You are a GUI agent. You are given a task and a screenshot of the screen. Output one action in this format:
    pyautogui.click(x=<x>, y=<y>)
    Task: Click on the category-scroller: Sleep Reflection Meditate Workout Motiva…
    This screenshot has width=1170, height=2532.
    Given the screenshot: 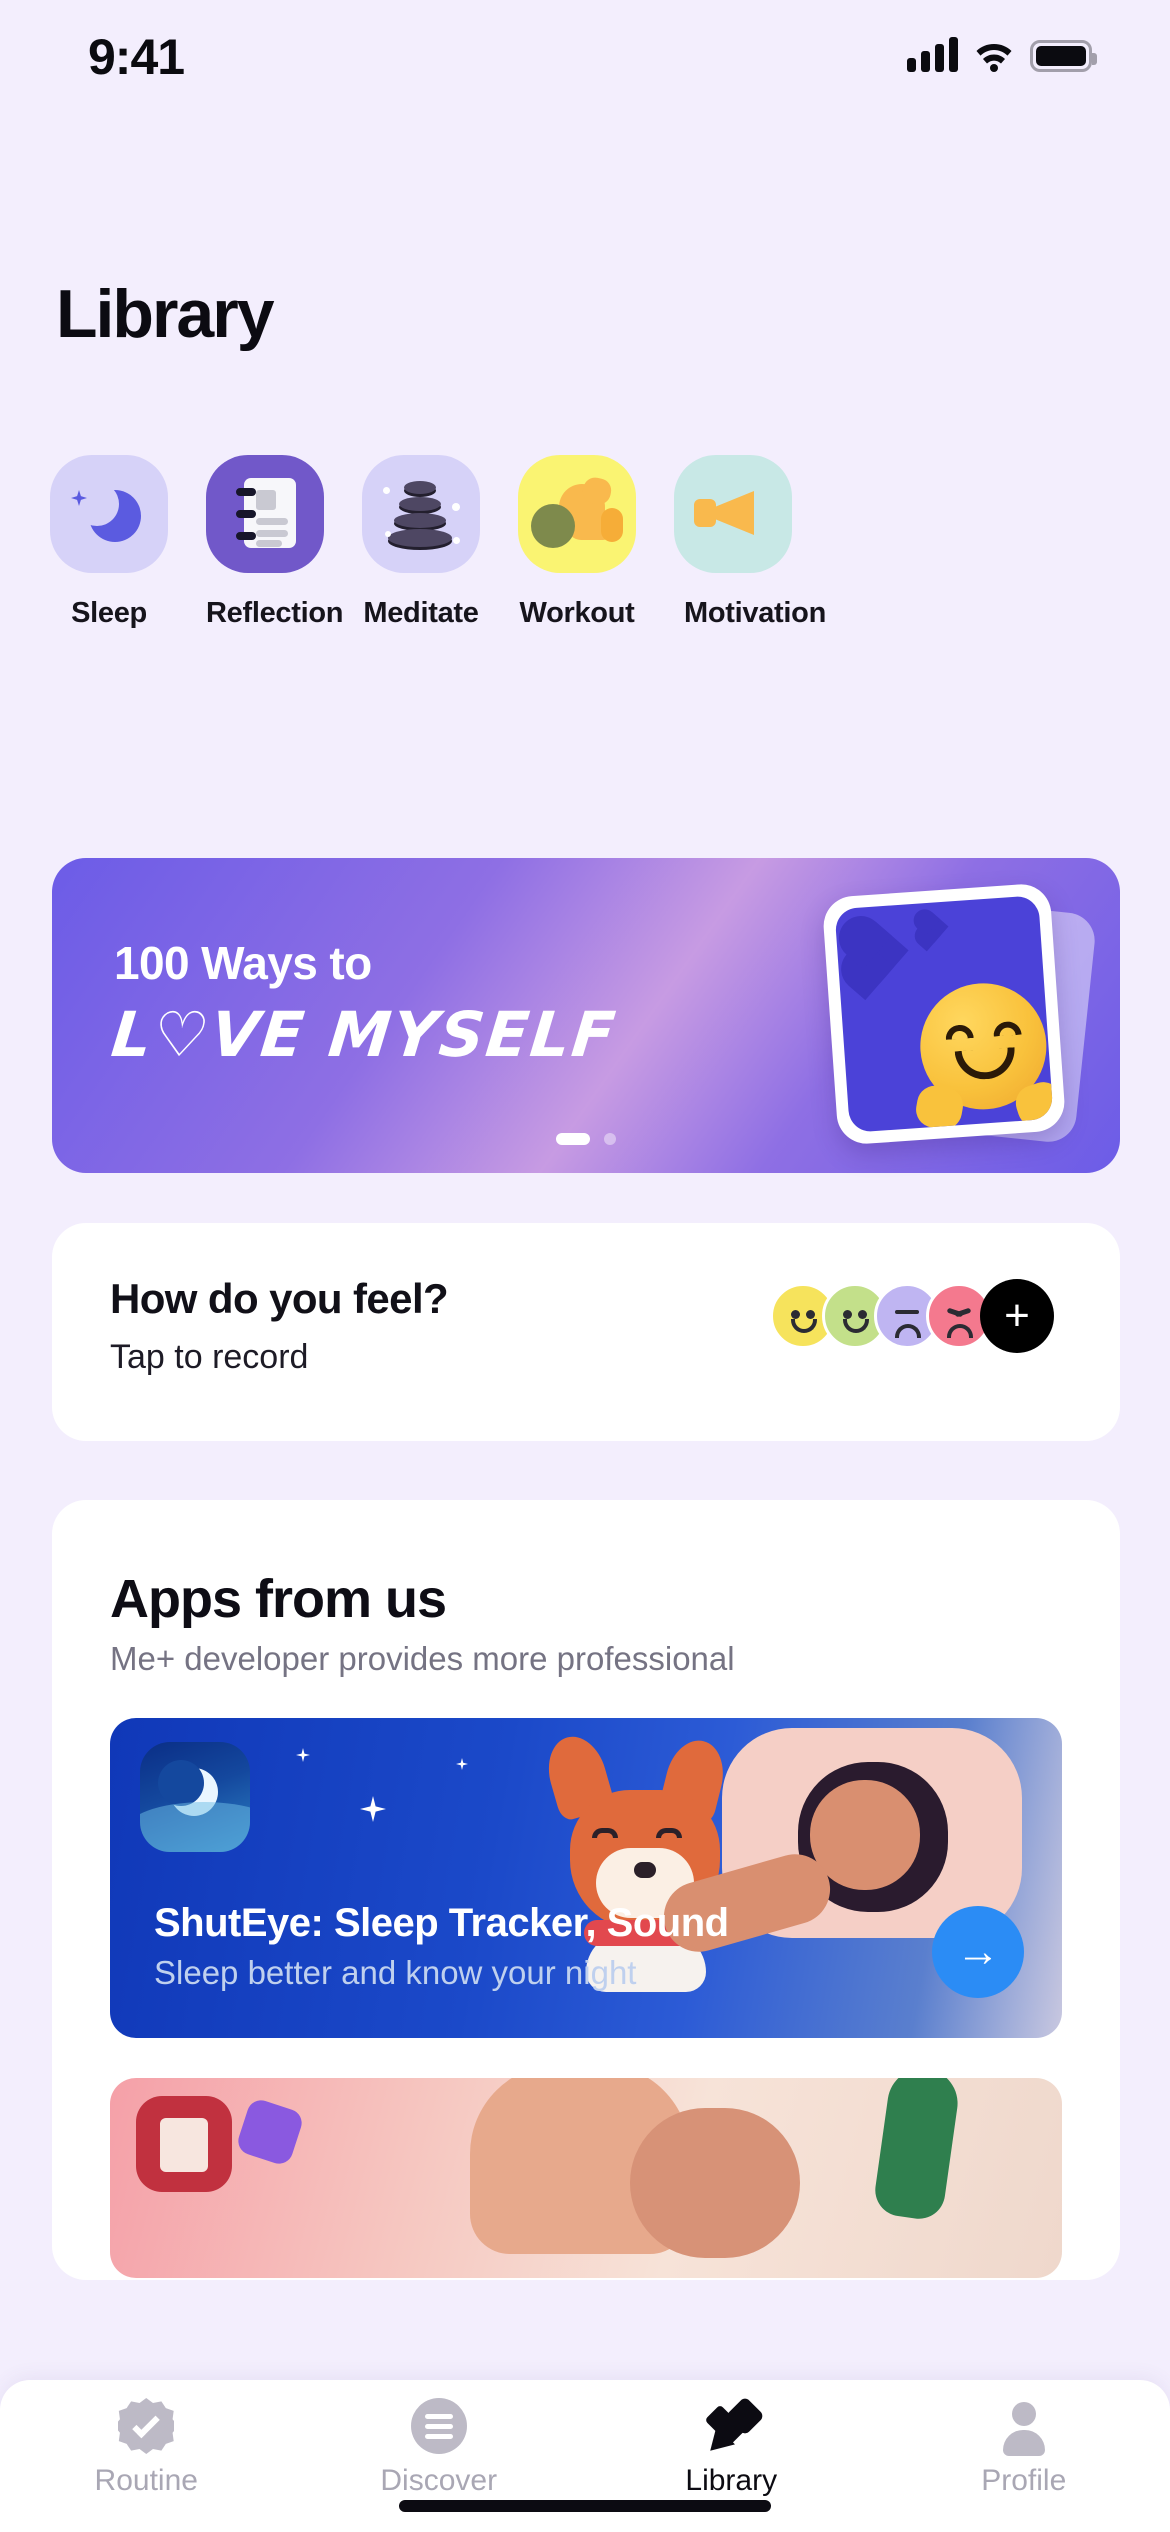 What is the action you would take?
    pyautogui.click(x=585, y=580)
    